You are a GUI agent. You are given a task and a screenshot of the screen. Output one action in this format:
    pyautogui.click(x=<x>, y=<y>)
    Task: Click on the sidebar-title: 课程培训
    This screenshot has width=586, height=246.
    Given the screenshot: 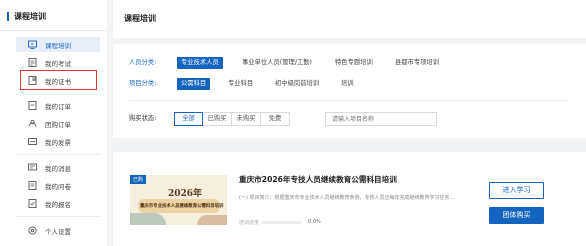 What is the action you would take?
    pyautogui.click(x=26, y=16)
    